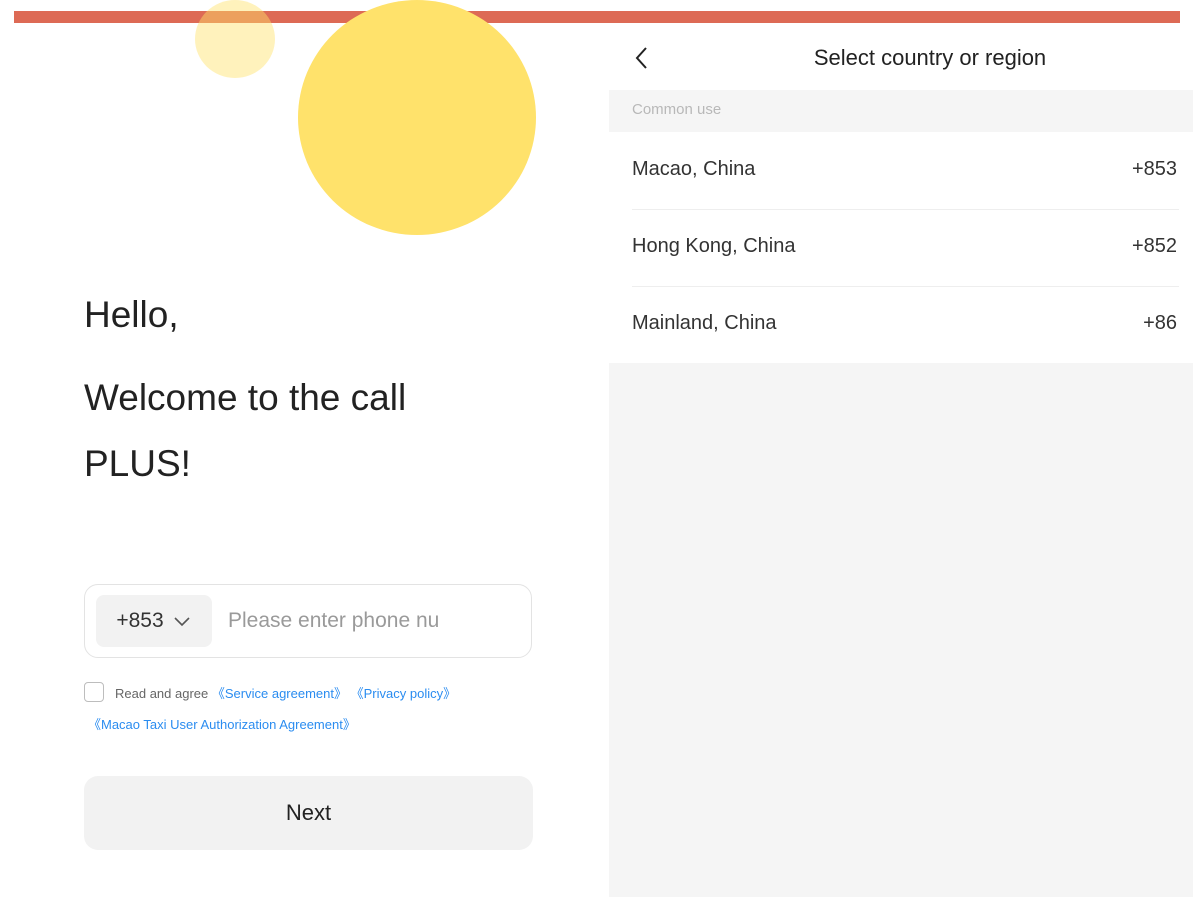  I want to click on nav-header: Select country or region, so click(901, 59).